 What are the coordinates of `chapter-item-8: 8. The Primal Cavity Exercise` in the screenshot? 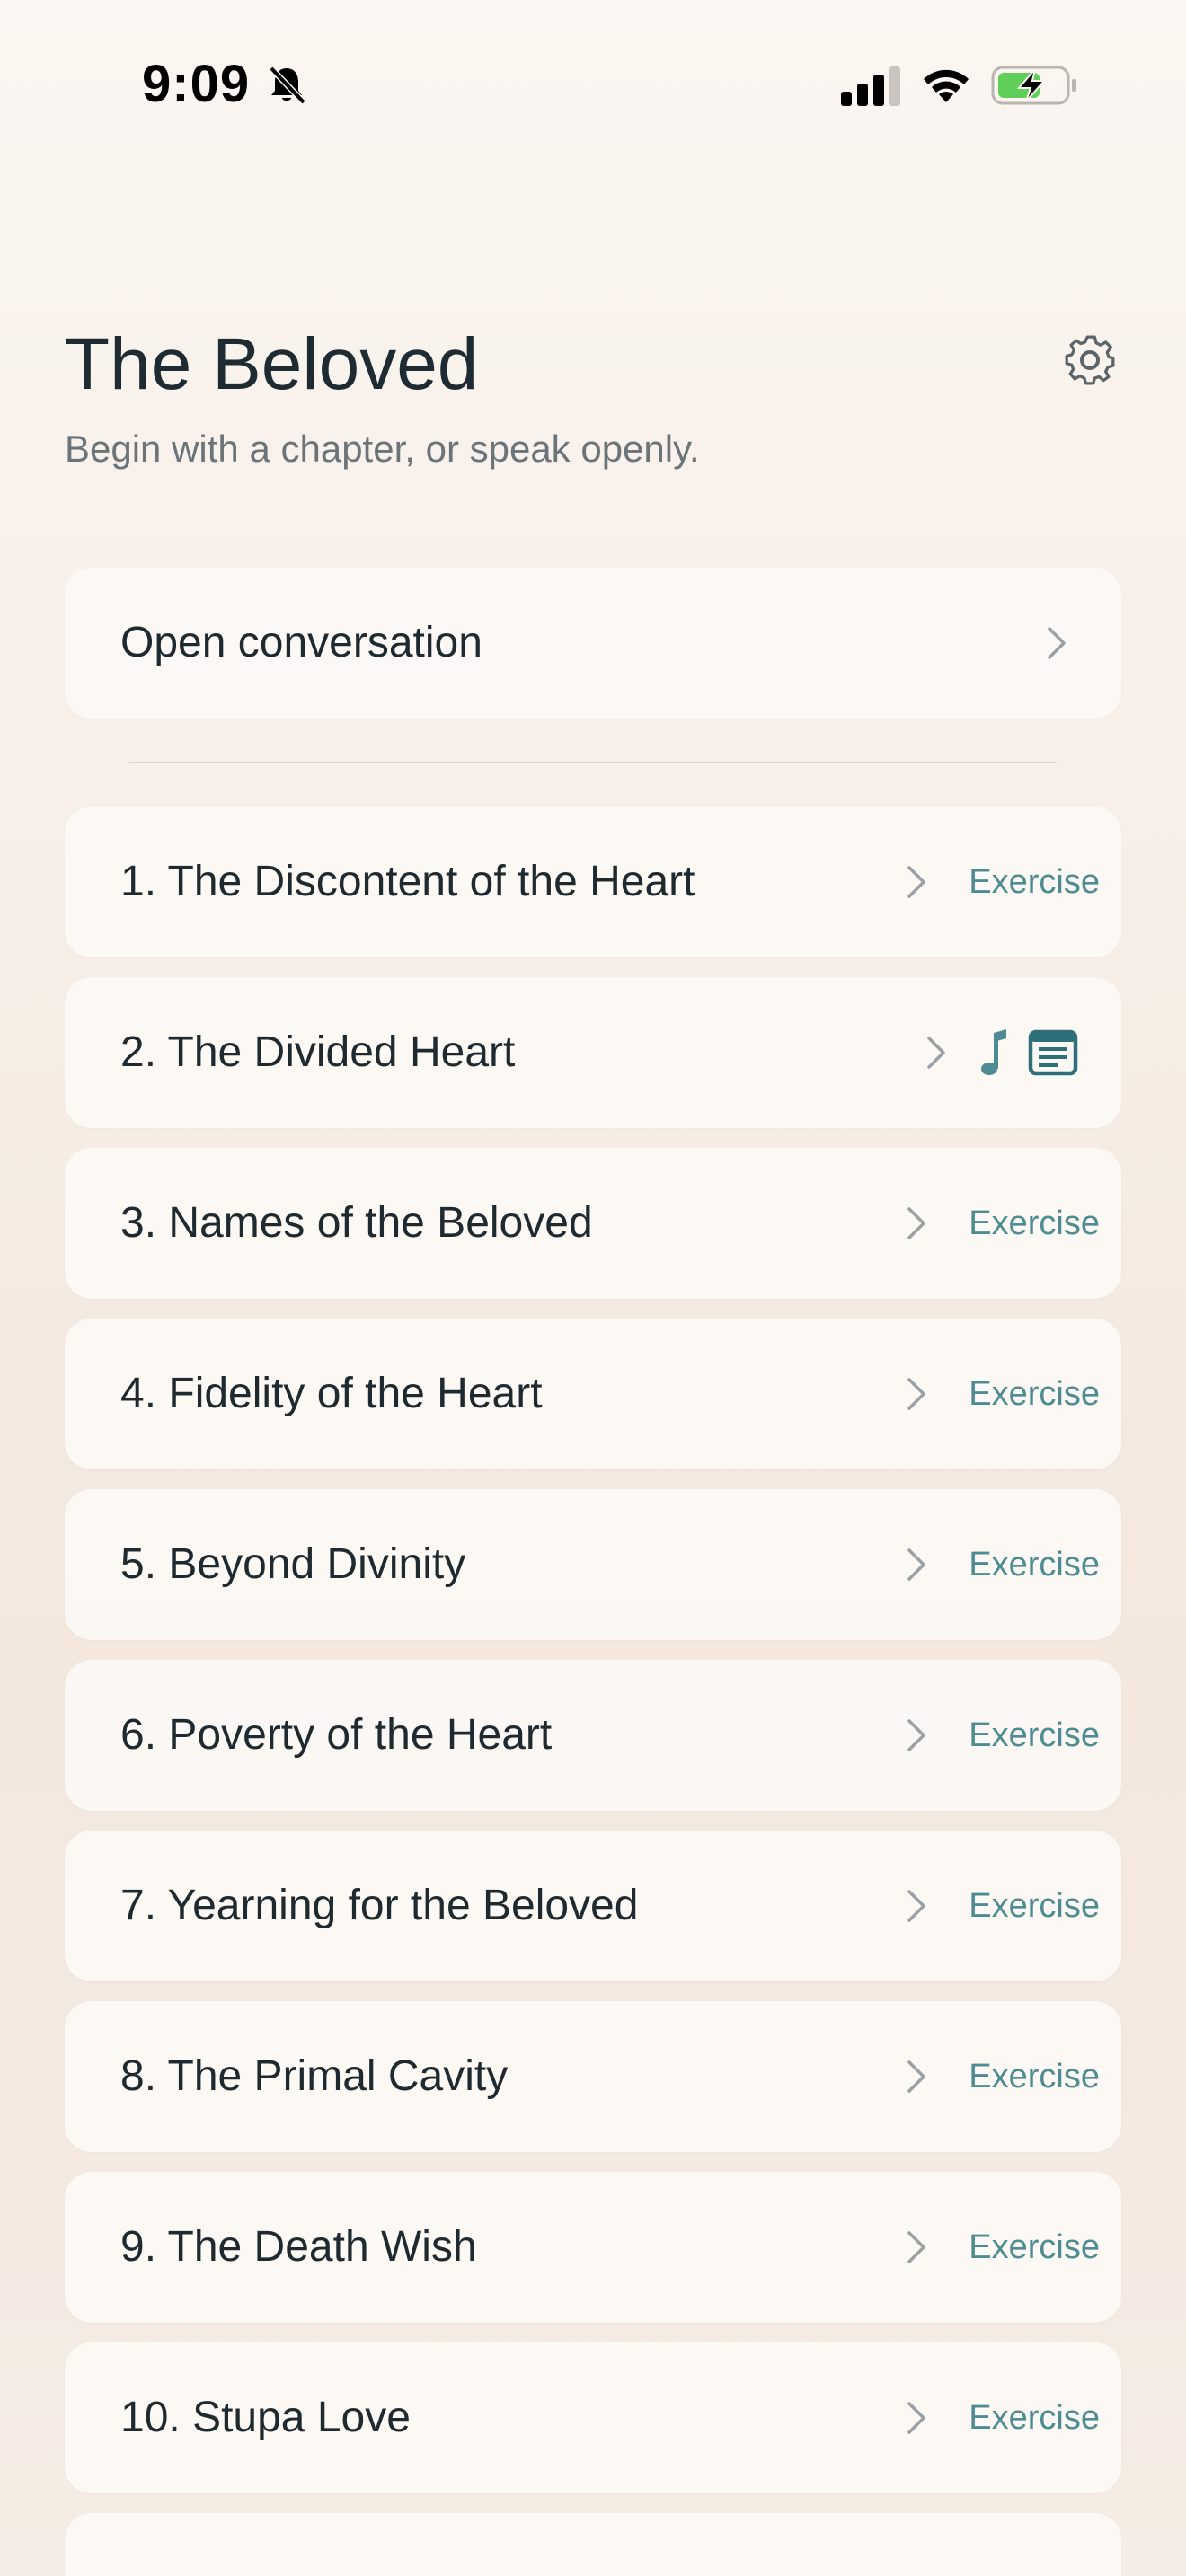 It's located at (593, 2076).